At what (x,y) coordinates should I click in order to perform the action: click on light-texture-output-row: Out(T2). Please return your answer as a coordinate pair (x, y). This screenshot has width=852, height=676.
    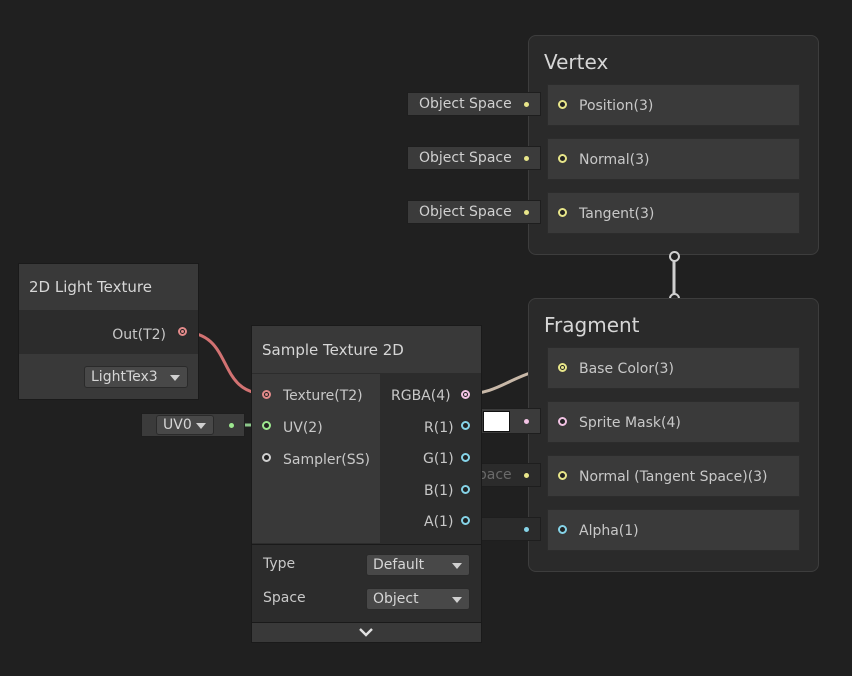
    Looking at the image, I should click on (108, 332).